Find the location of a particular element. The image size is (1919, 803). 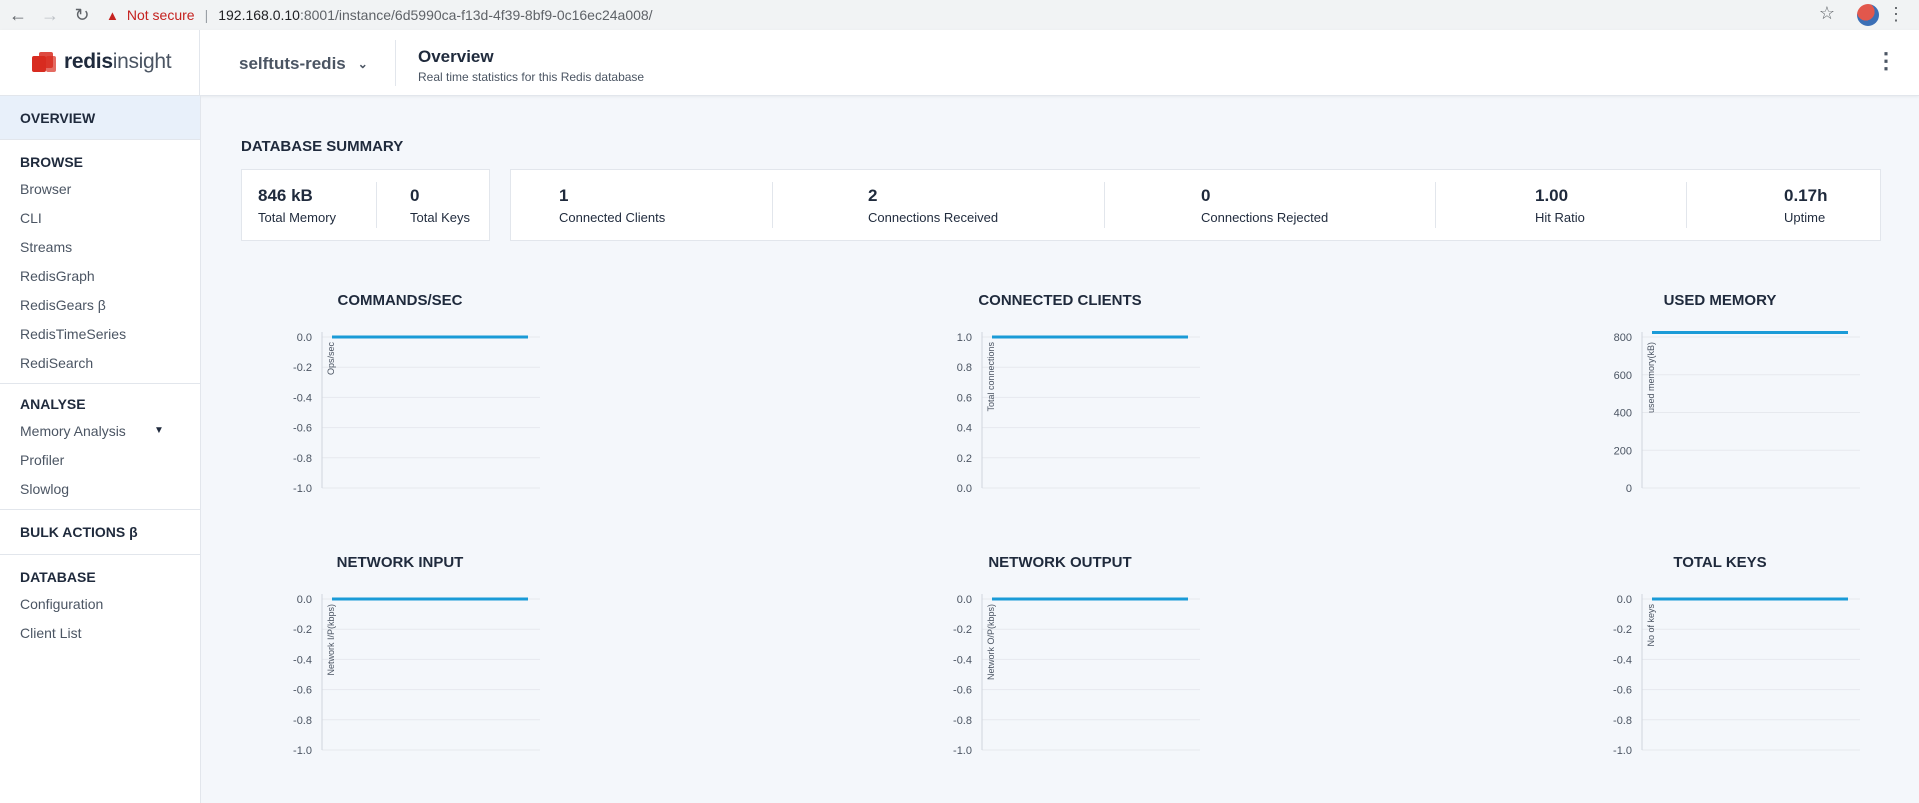

y-tick-label: 600 is located at coordinates (1623, 376).